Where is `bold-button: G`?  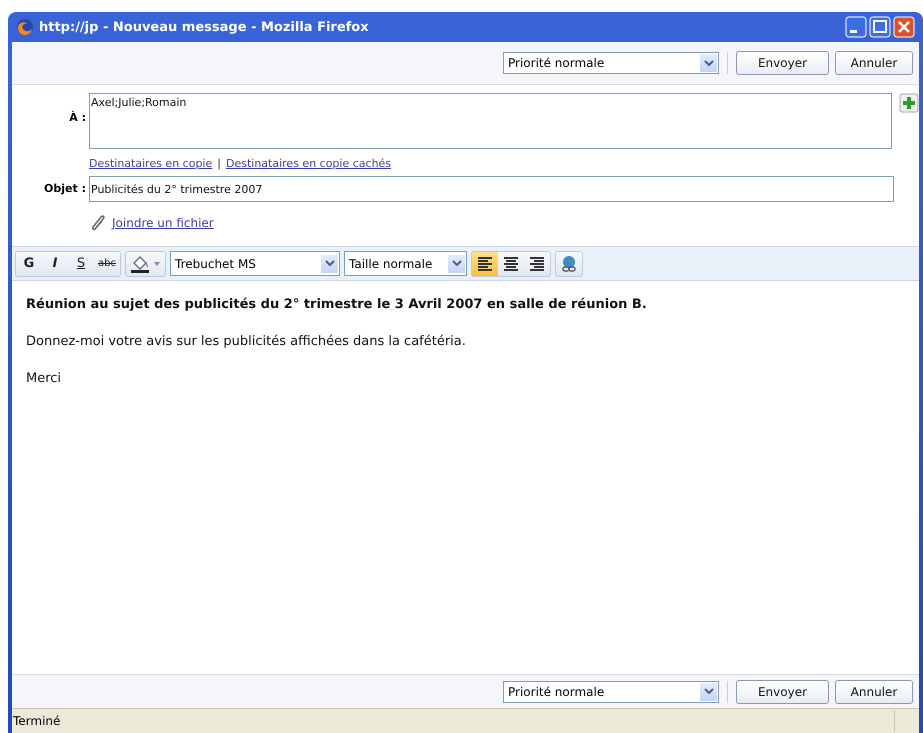
bold-button: G is located at coordinates (29, 264).